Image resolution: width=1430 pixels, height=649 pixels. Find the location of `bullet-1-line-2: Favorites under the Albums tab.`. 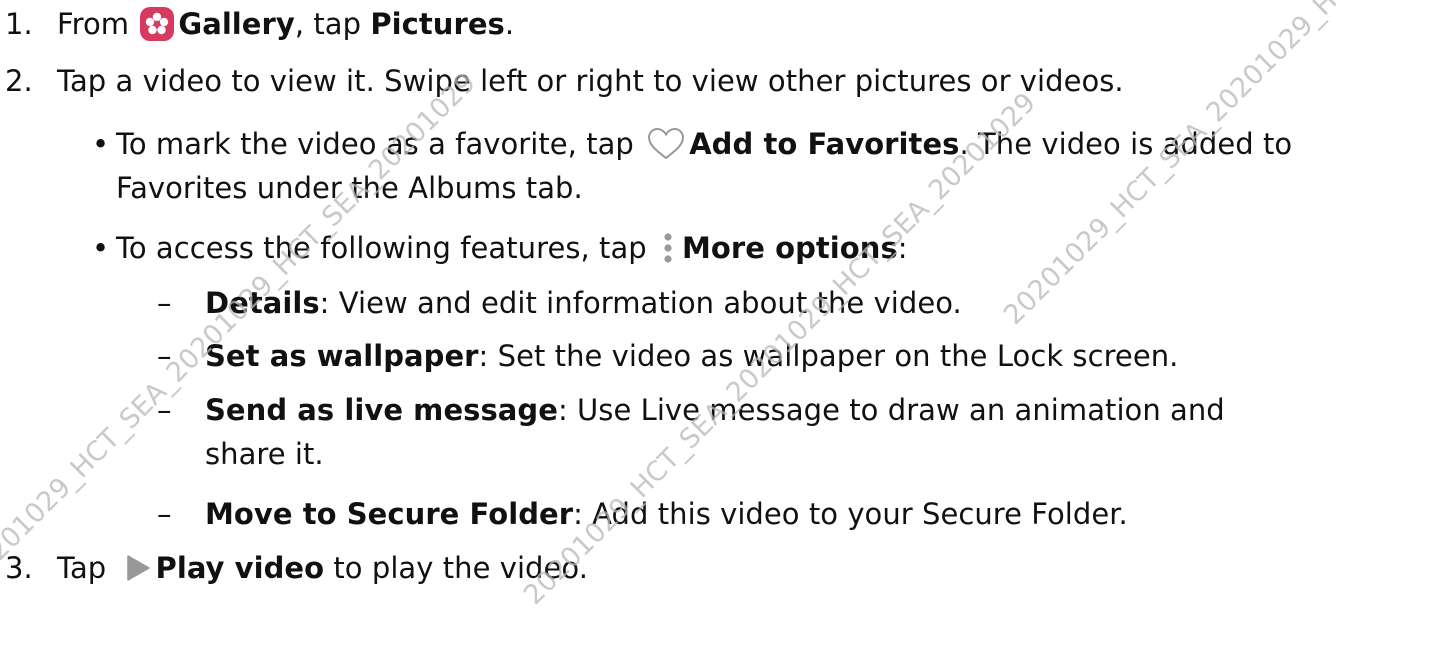

bullet-1-line-2: Favorites under the Albums tab. is located at coordinates (349, 188).